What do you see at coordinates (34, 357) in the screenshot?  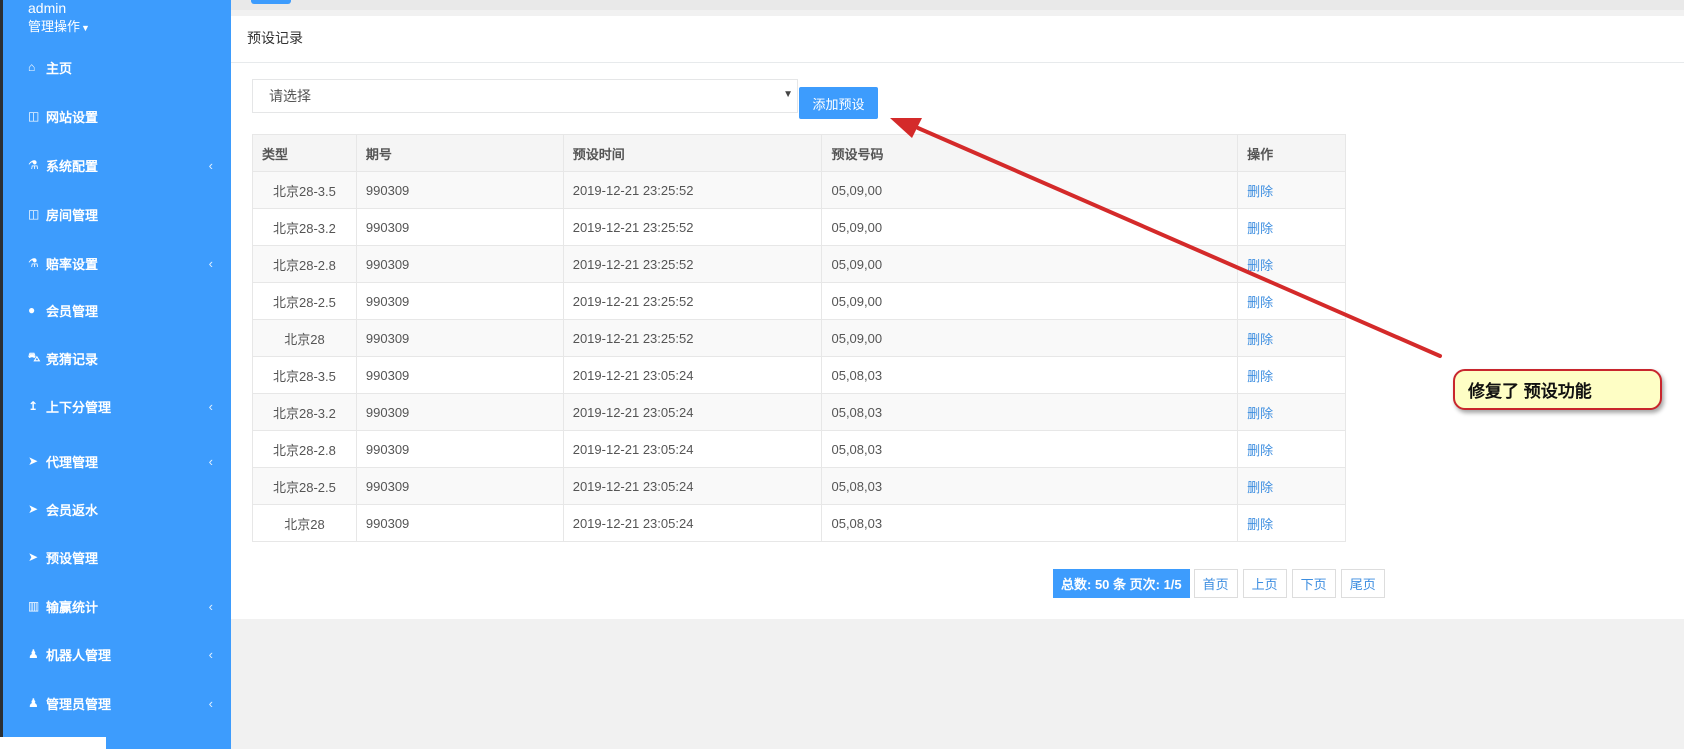 I see `car-icon: ⛍` at bounding box center [34, 357].